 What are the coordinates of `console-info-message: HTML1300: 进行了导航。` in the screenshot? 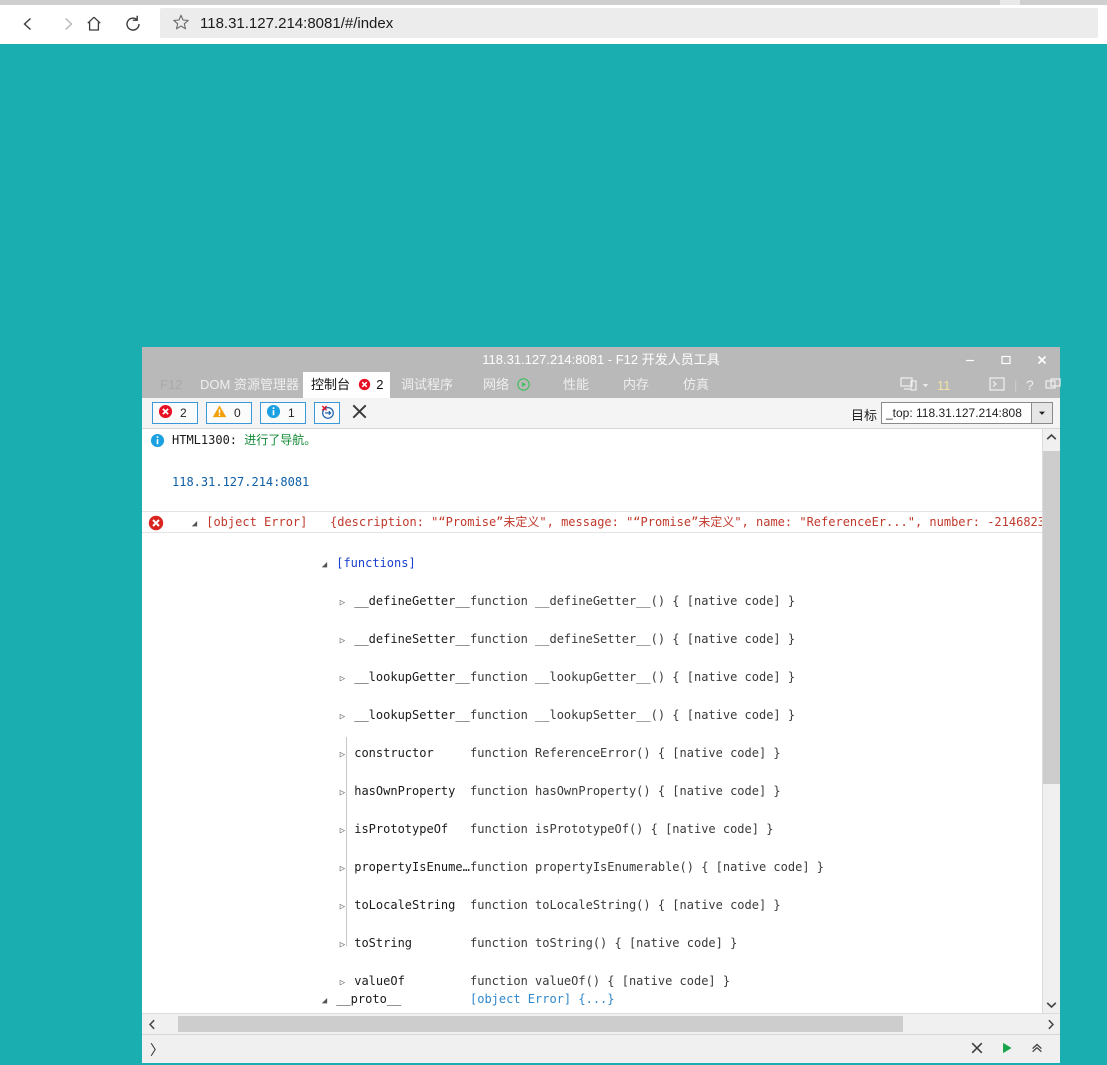 It's located at (592, 440).